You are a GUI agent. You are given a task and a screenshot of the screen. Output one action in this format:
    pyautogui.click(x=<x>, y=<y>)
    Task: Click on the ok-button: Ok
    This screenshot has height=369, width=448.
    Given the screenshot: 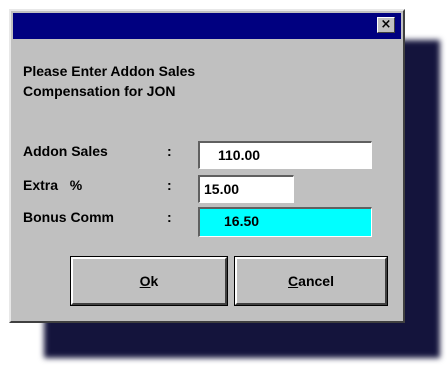 What is the action you would take?
    pyautogui.click(x=149, y=281)
    